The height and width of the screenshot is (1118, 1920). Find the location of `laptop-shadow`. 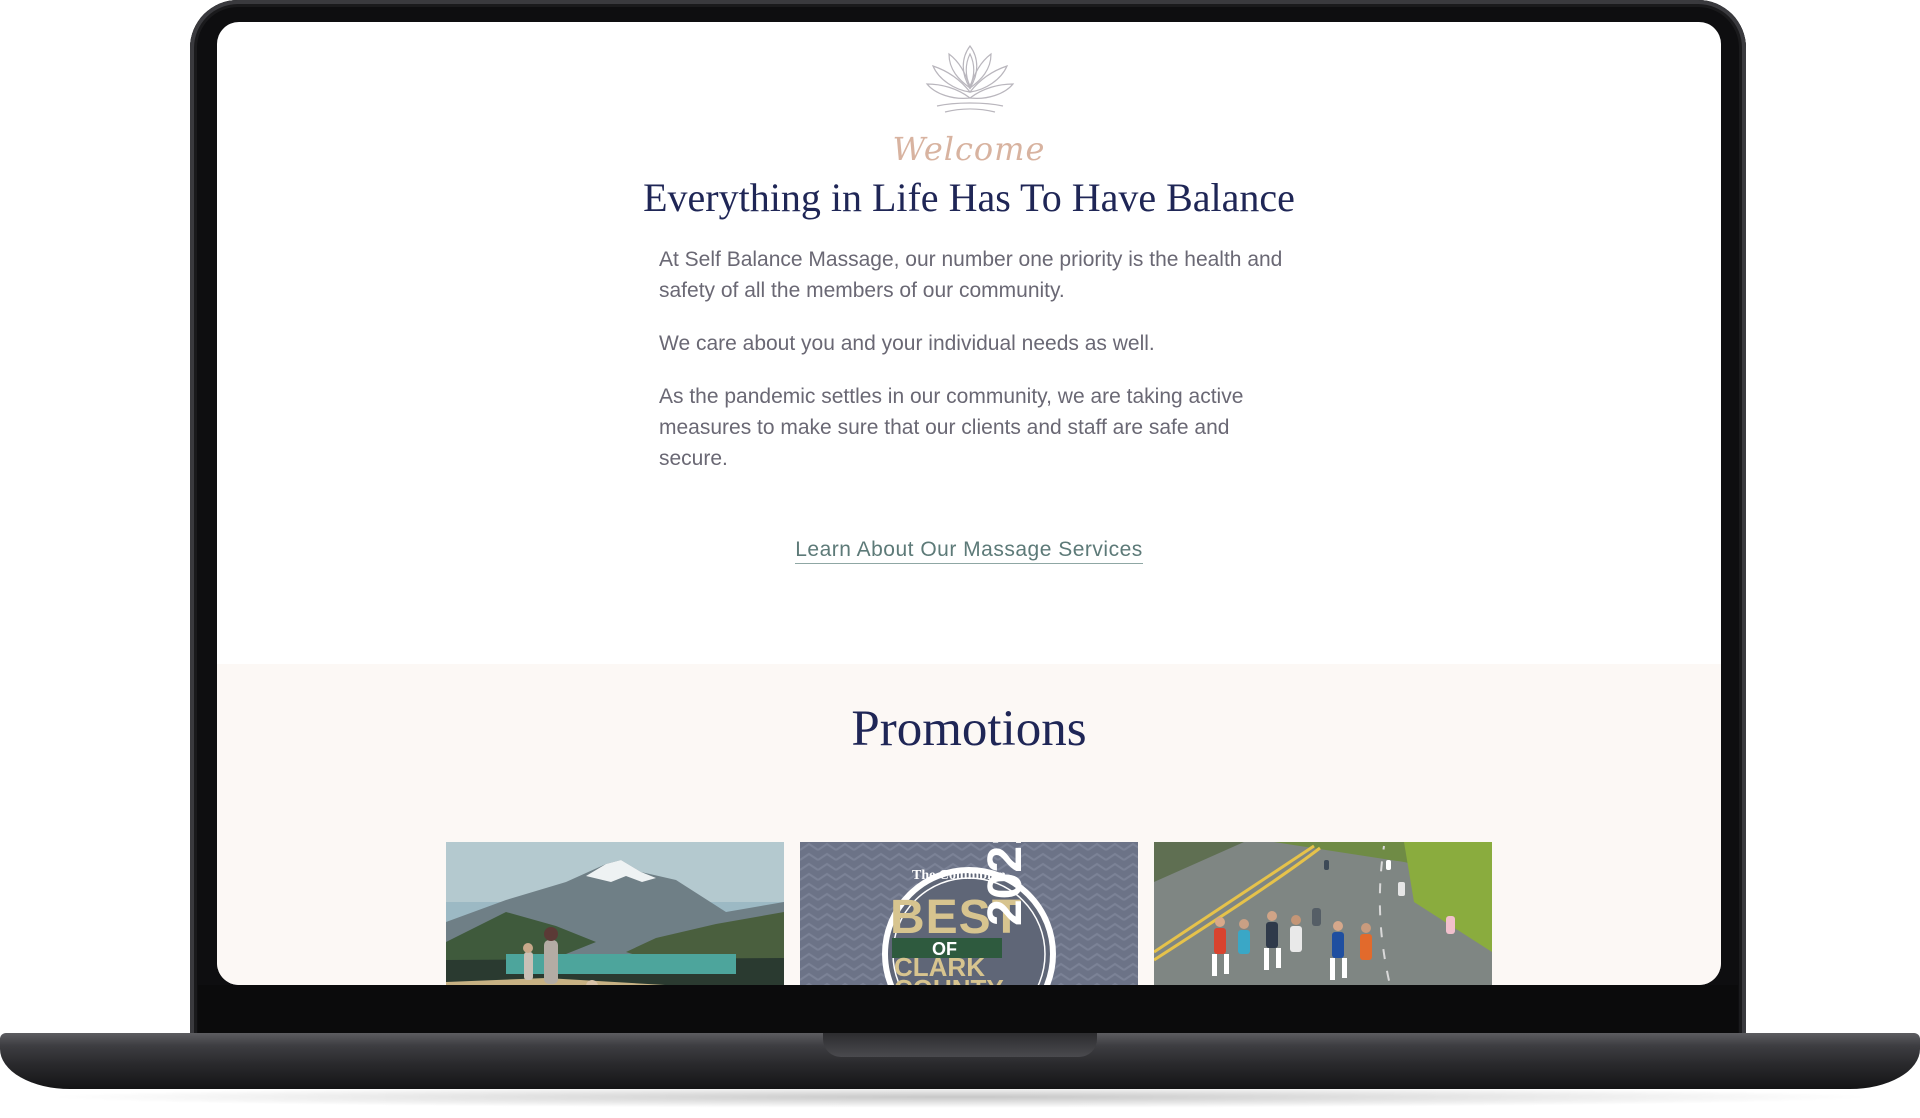

laptop-shadow is located at coordinates (960, 1097).